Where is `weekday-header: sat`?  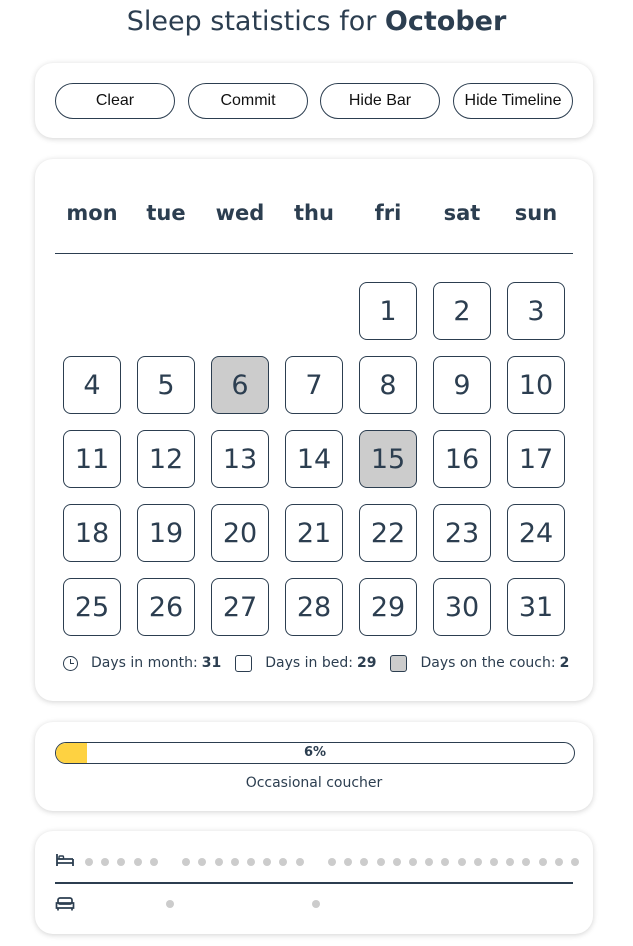 weekday-header: sat is located at coordinates (462, 213).